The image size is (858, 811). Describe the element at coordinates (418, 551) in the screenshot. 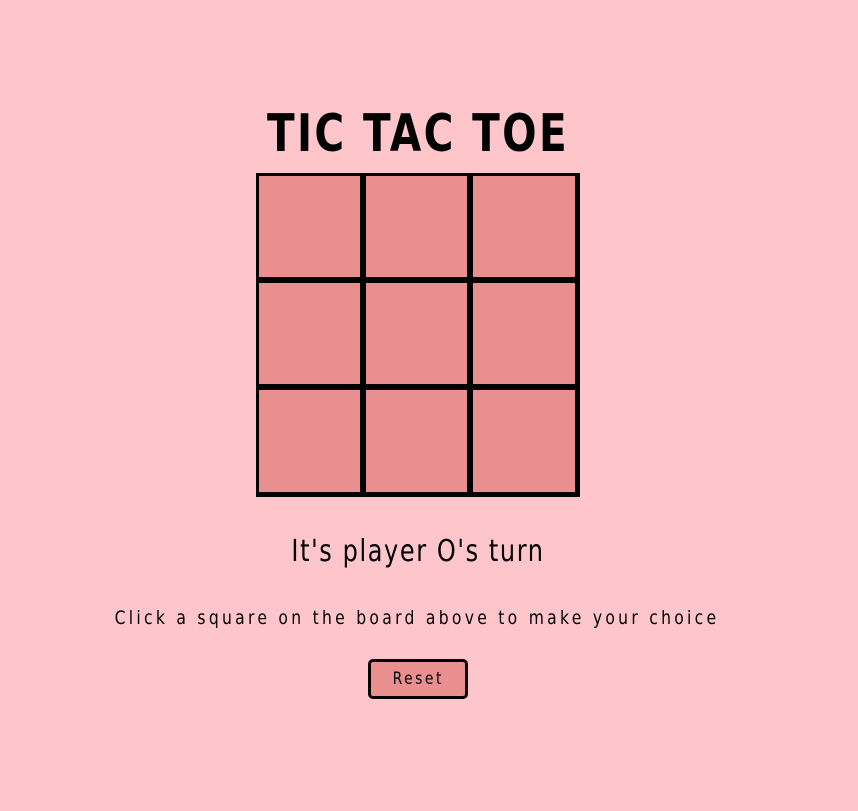

I see `turn-status: It's player O's turn` at that location.